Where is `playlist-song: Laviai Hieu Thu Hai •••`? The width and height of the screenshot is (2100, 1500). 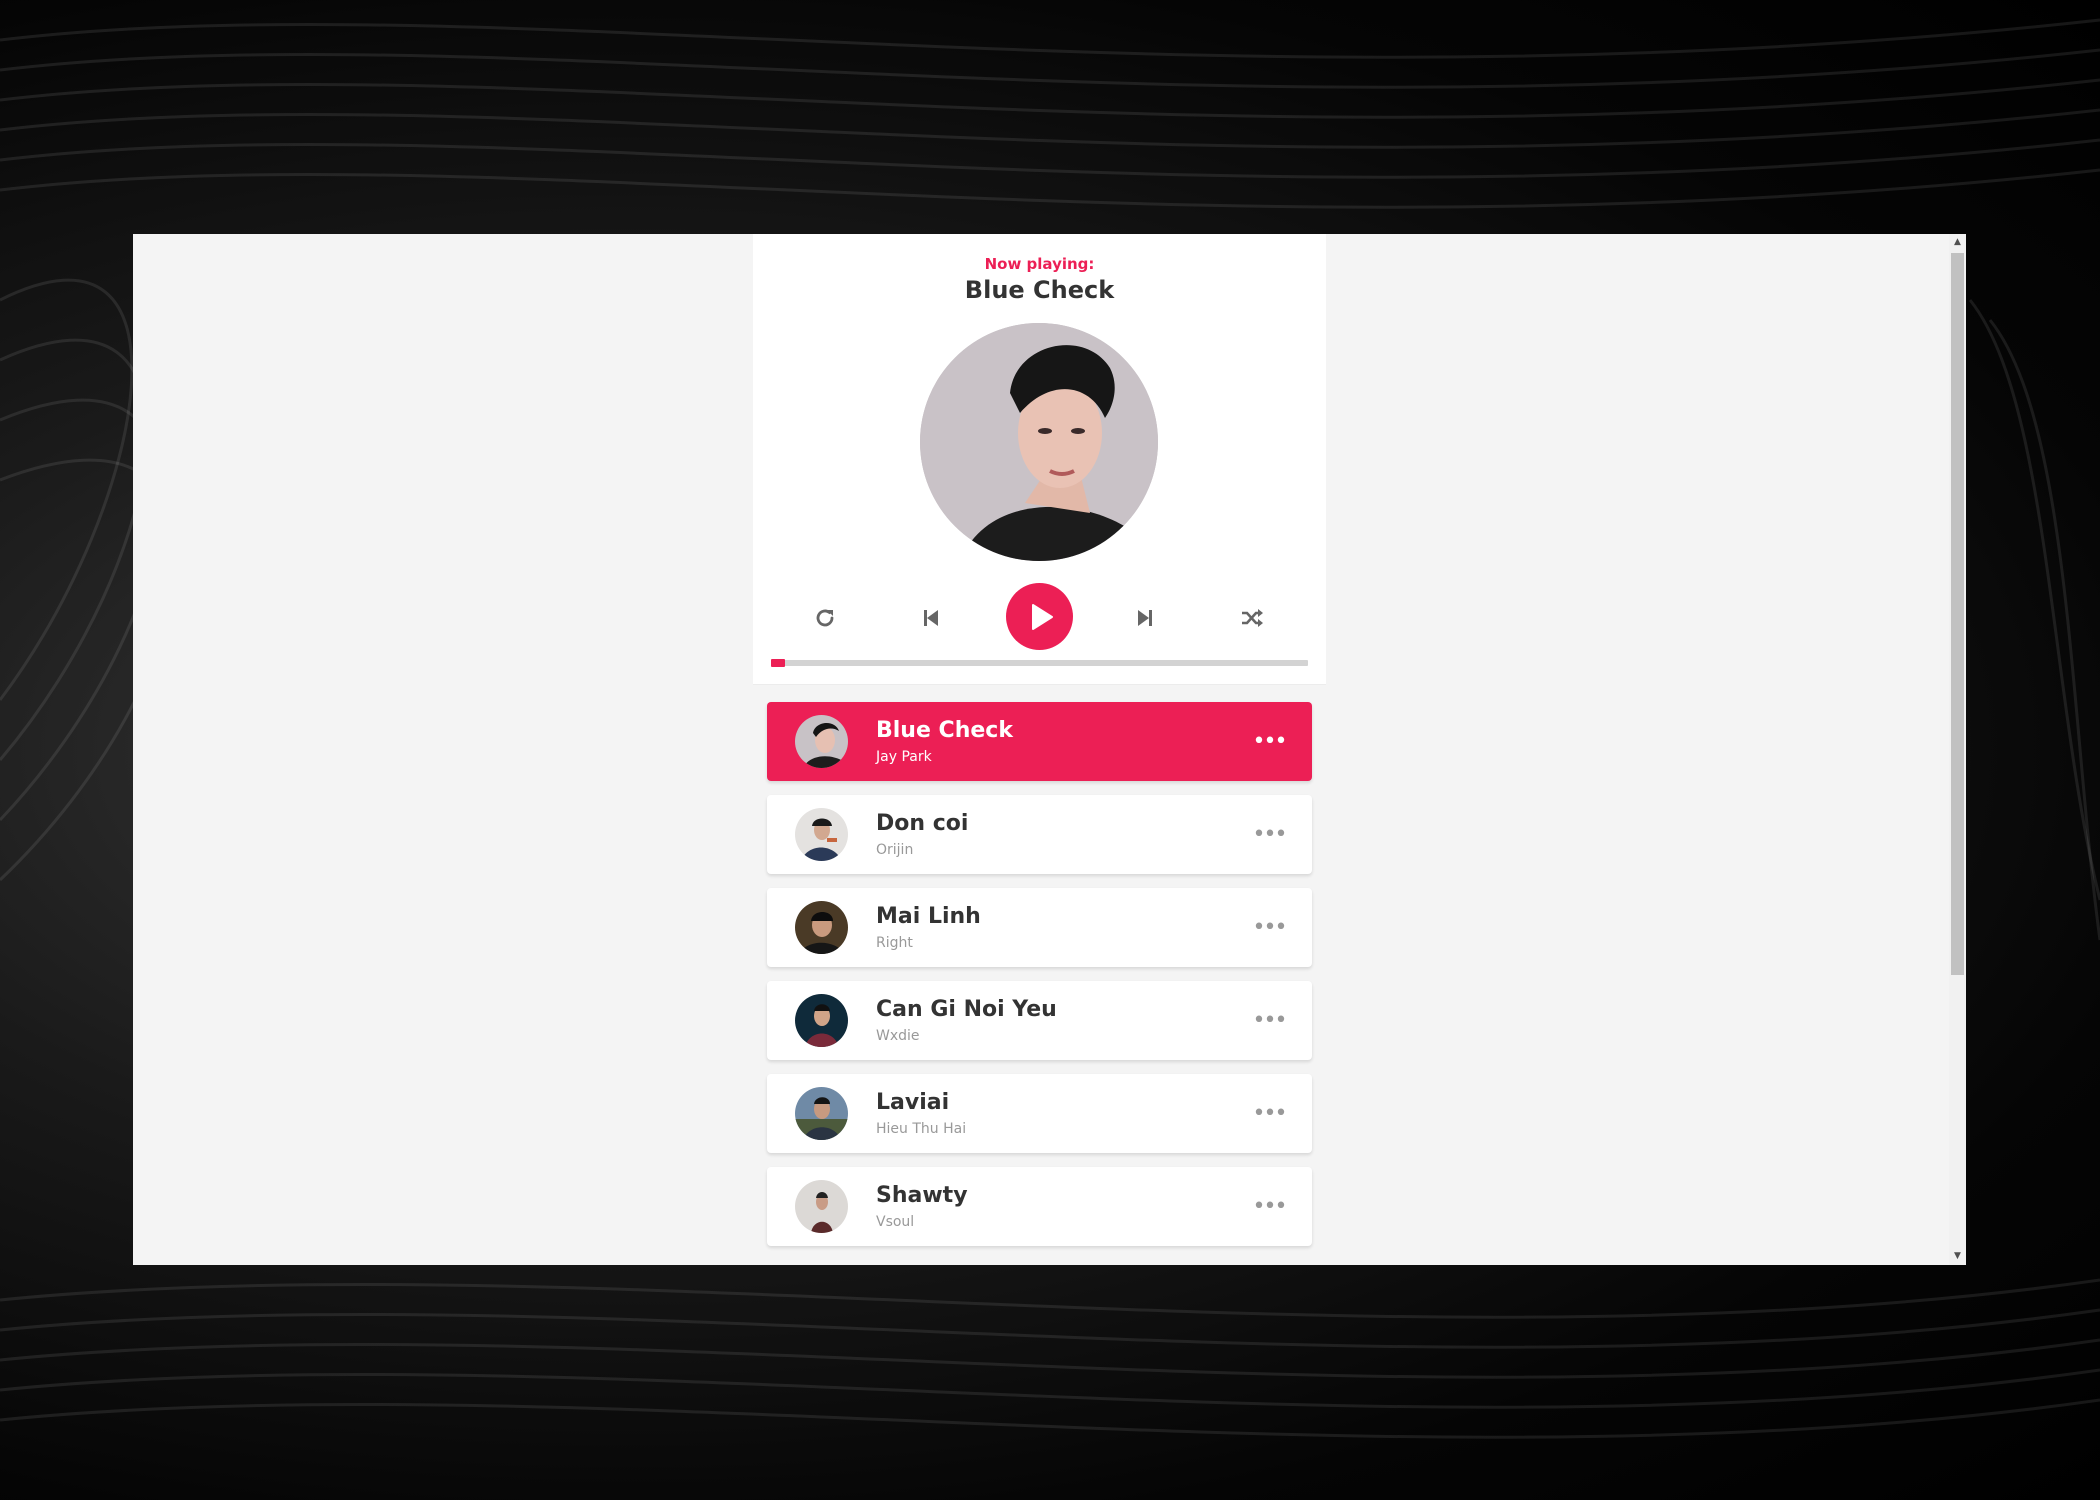
playlist-song: Laviai Hieu Thu Hai ••• is located at coordinates (1039, 1113).